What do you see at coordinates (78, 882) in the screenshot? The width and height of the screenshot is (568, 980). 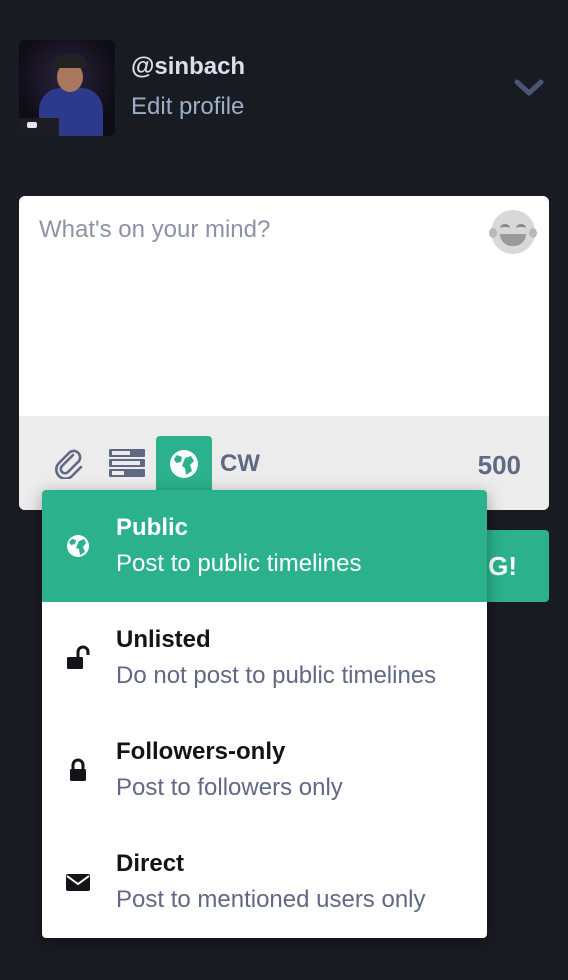 I see `envelope-icon` at bounding box center [78, 882].